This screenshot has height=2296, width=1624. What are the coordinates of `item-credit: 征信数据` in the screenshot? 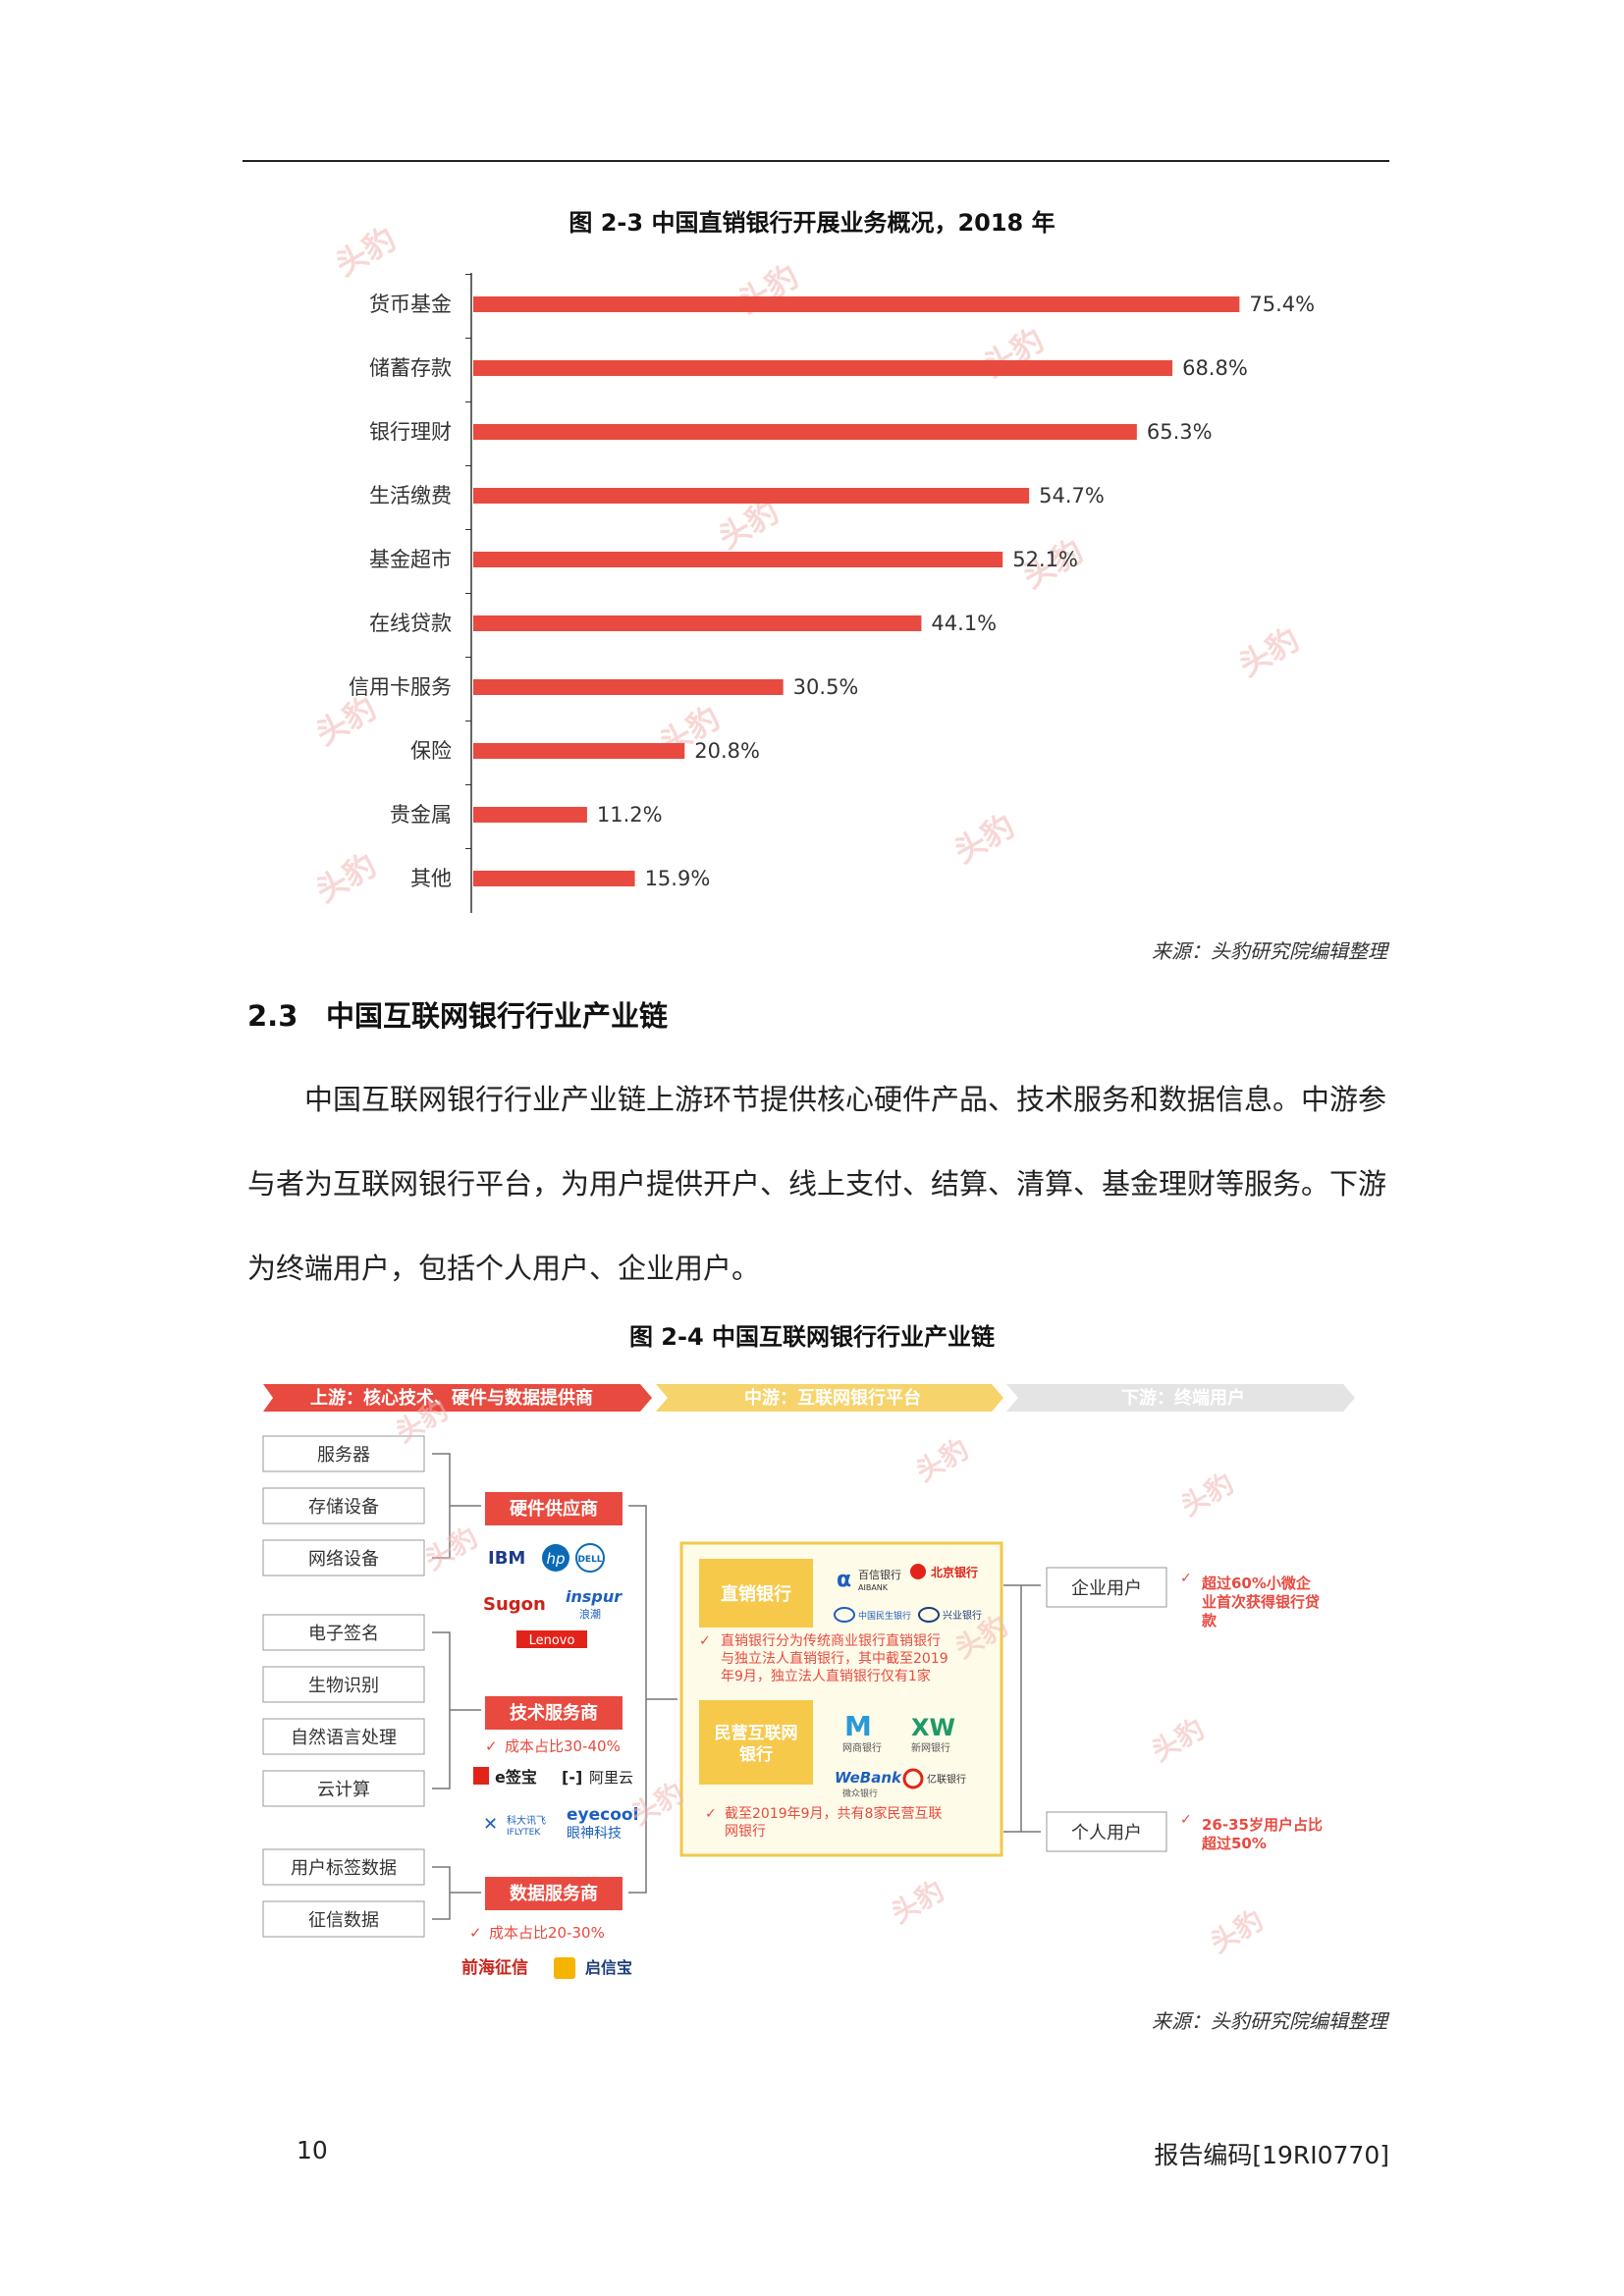 It's located at (343, 1920).